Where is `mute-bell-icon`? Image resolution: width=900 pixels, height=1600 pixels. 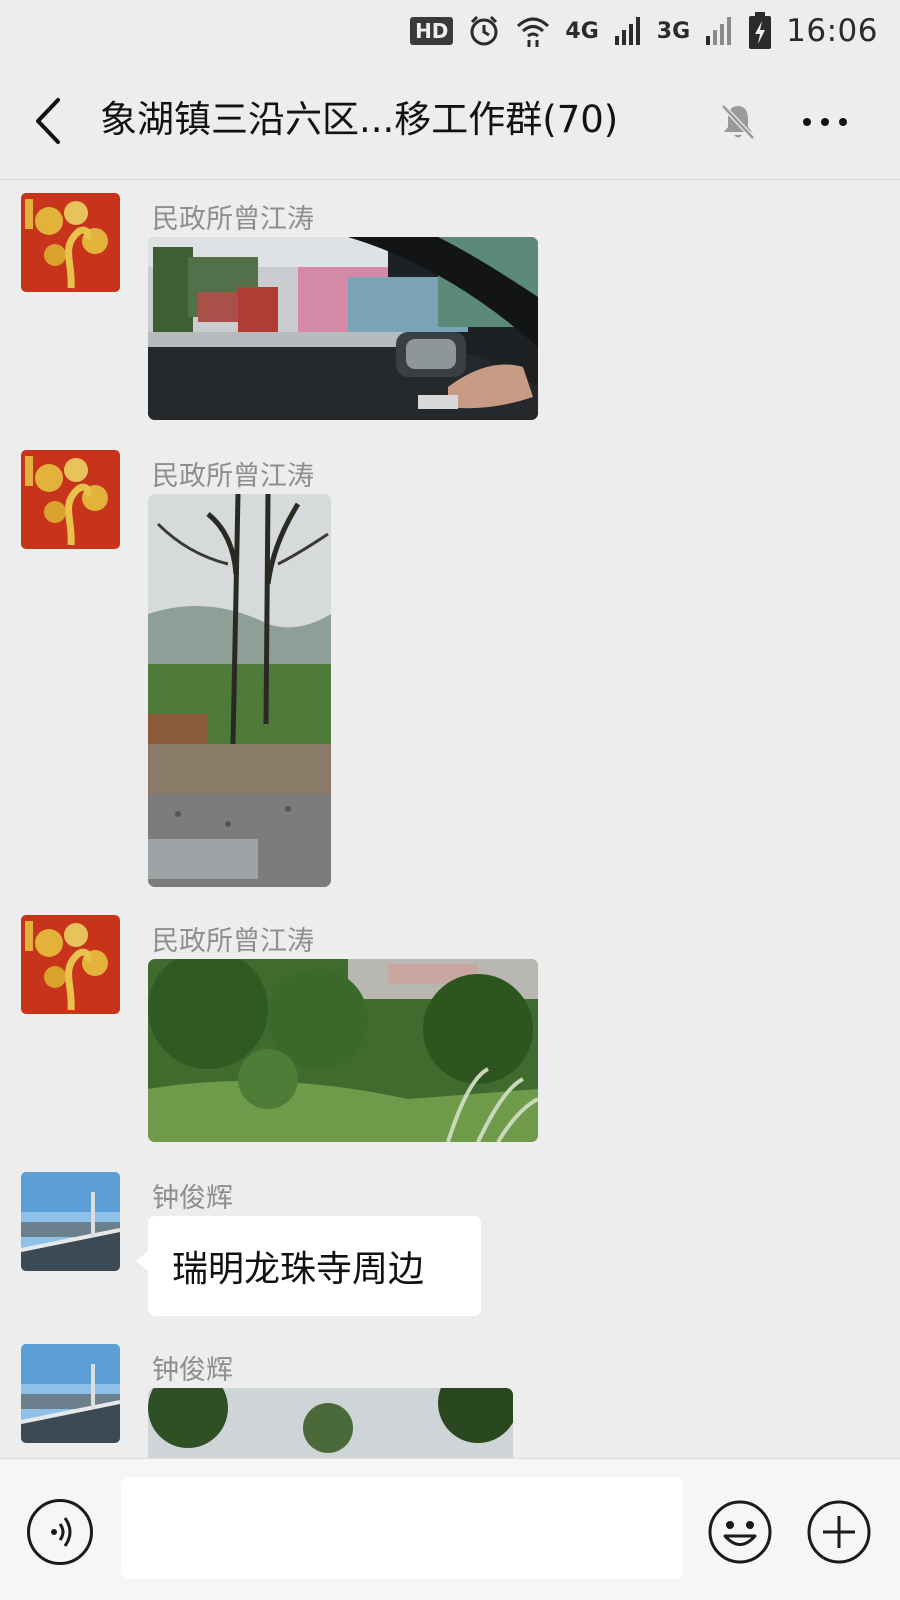 mute-bell-icon is located at coordinates (738, 122).